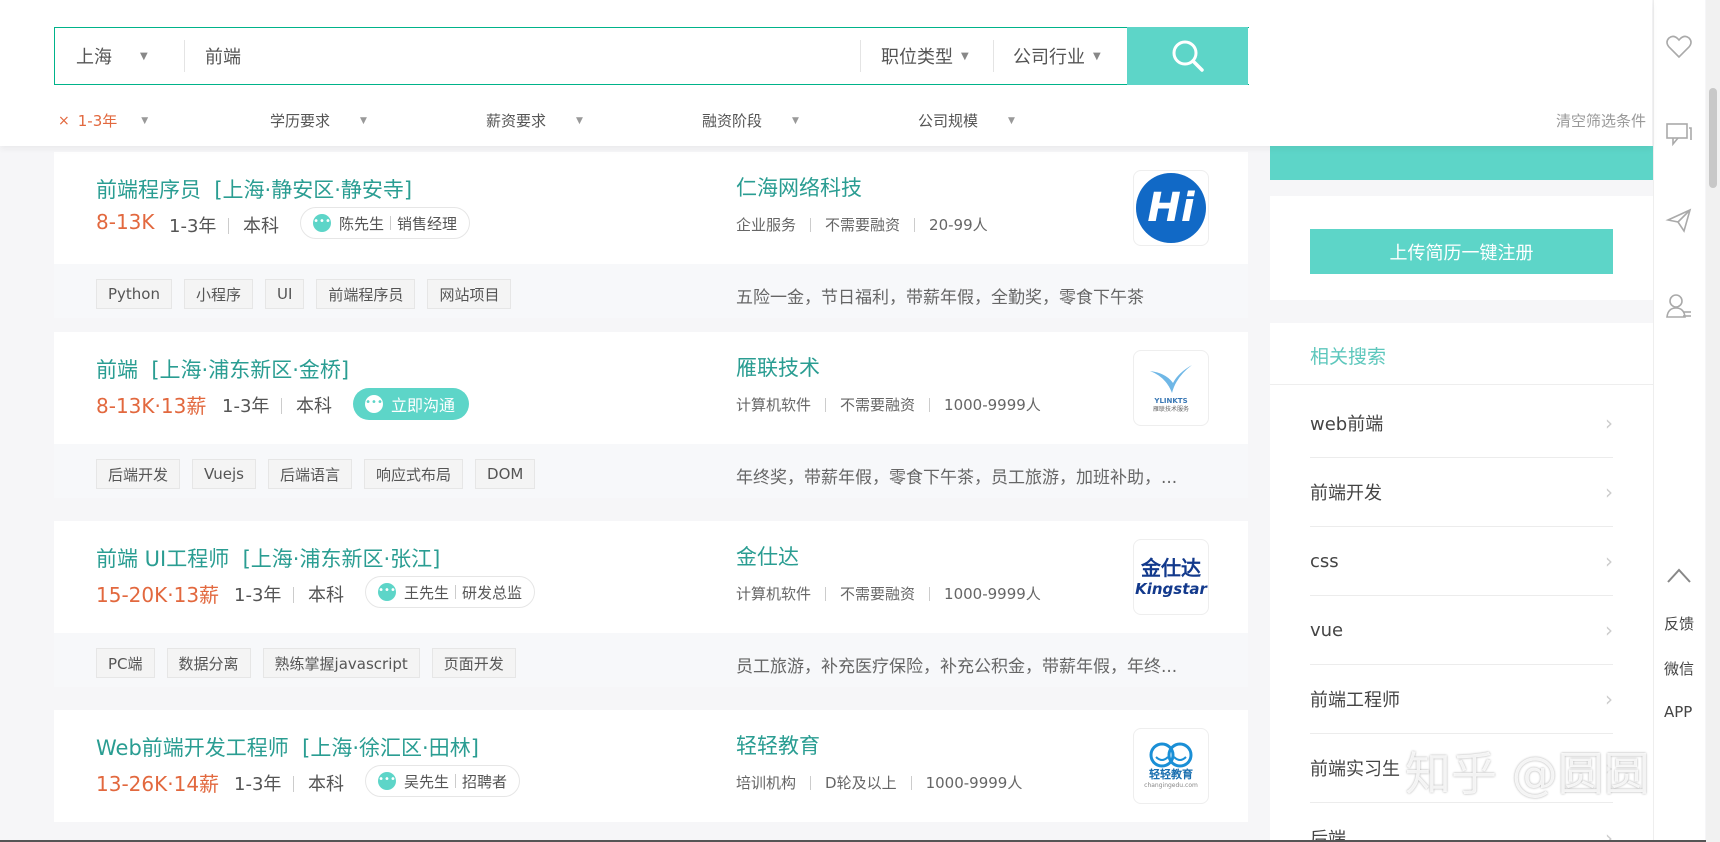  Describe the element at coordinates (151, 406) in the screenshot. I see `job-salary: 8-13K·13薪` at that location.